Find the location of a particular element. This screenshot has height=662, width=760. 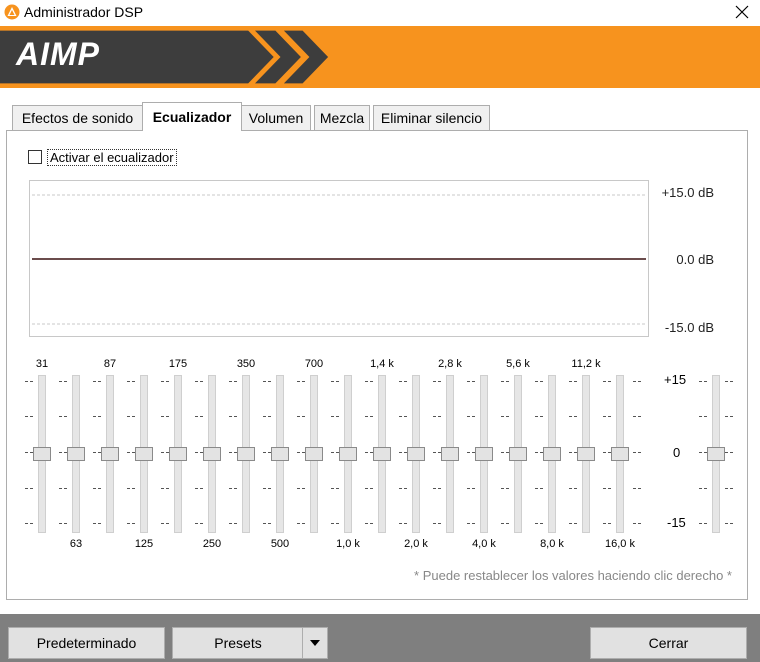

eq-band-11-thumb is located at coordinates (416, 454).